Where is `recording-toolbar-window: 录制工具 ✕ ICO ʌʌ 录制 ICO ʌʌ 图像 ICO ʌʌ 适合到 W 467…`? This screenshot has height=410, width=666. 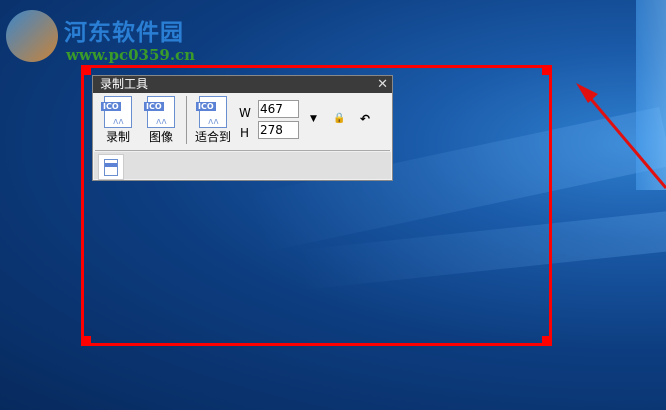 recording-toolbar-window: 录制工具 ✕ ICO ʌʌ 录制 ICO ʌʌ 图像 ICO ʌʌ 适合到 W 467… is located at coordinates (242, 128).